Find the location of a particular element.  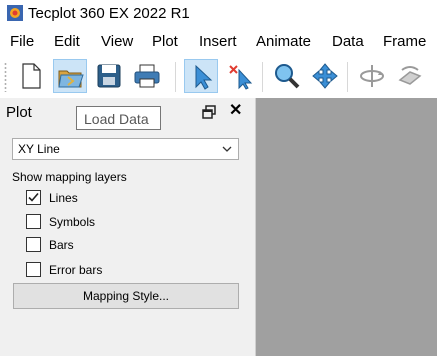

toolbar-overflow is located at coordinates (432, 76).